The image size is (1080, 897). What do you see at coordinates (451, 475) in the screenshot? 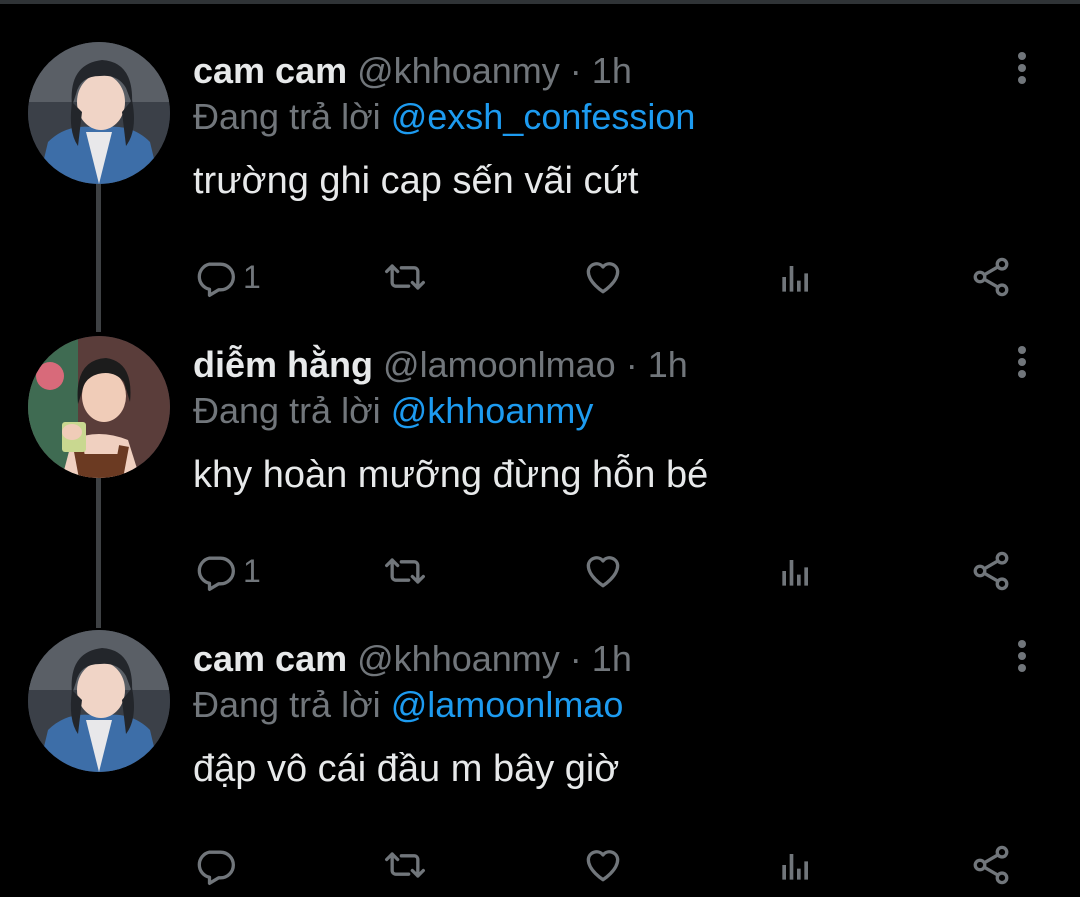
I see `tweet-text: khy hoàn mưỡng đừng hỗn bé` at bounding box center [451, 475].